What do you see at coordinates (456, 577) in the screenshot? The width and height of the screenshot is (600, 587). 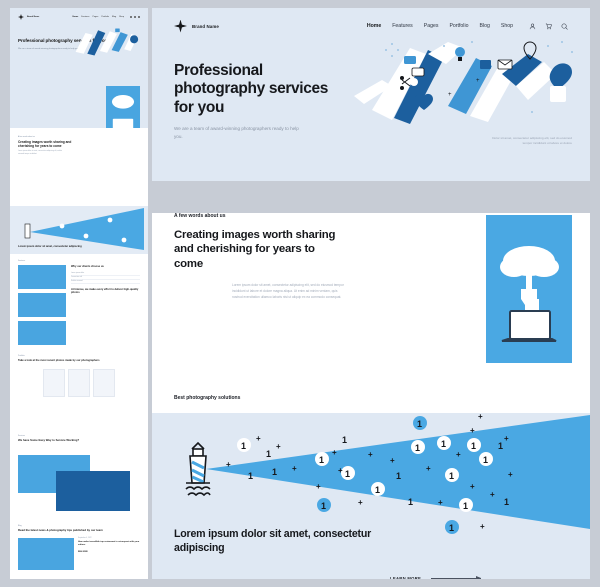 I see `long-arrow-right-icon` at bounding box center [456, 577].